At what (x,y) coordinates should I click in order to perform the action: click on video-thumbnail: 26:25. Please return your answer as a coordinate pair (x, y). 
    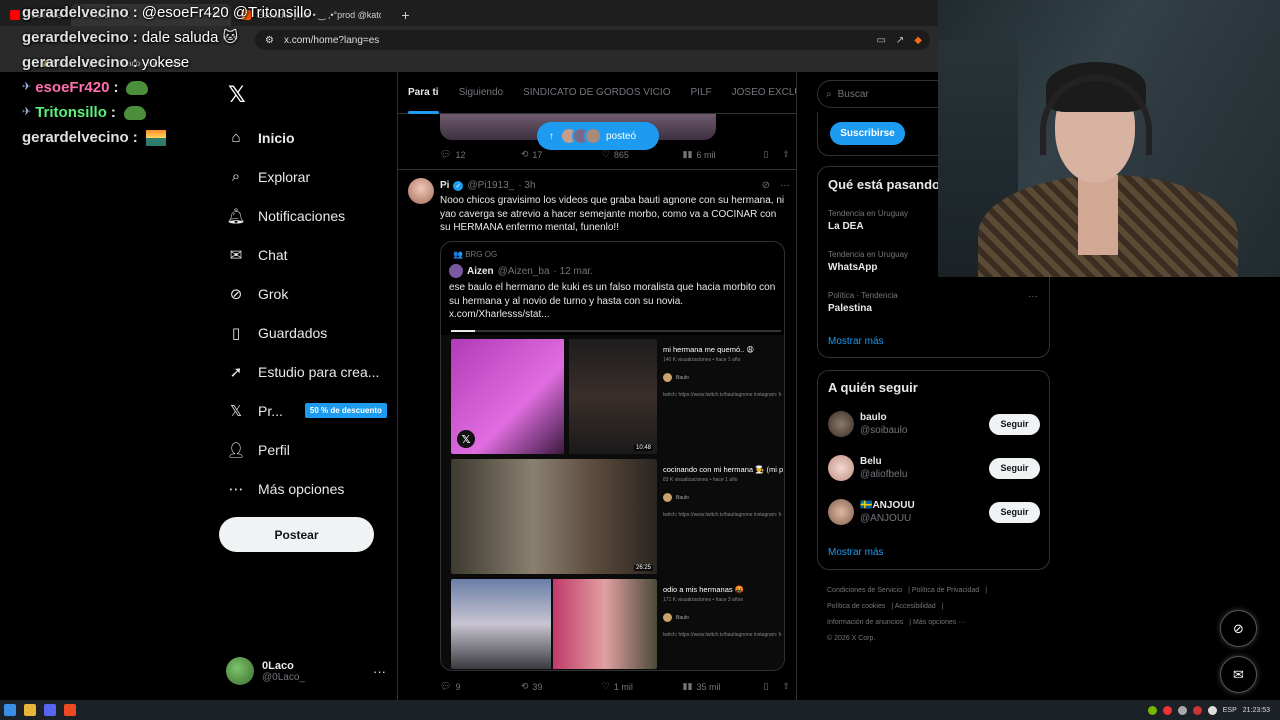
    Looking at the image, I should click on (554, 516).